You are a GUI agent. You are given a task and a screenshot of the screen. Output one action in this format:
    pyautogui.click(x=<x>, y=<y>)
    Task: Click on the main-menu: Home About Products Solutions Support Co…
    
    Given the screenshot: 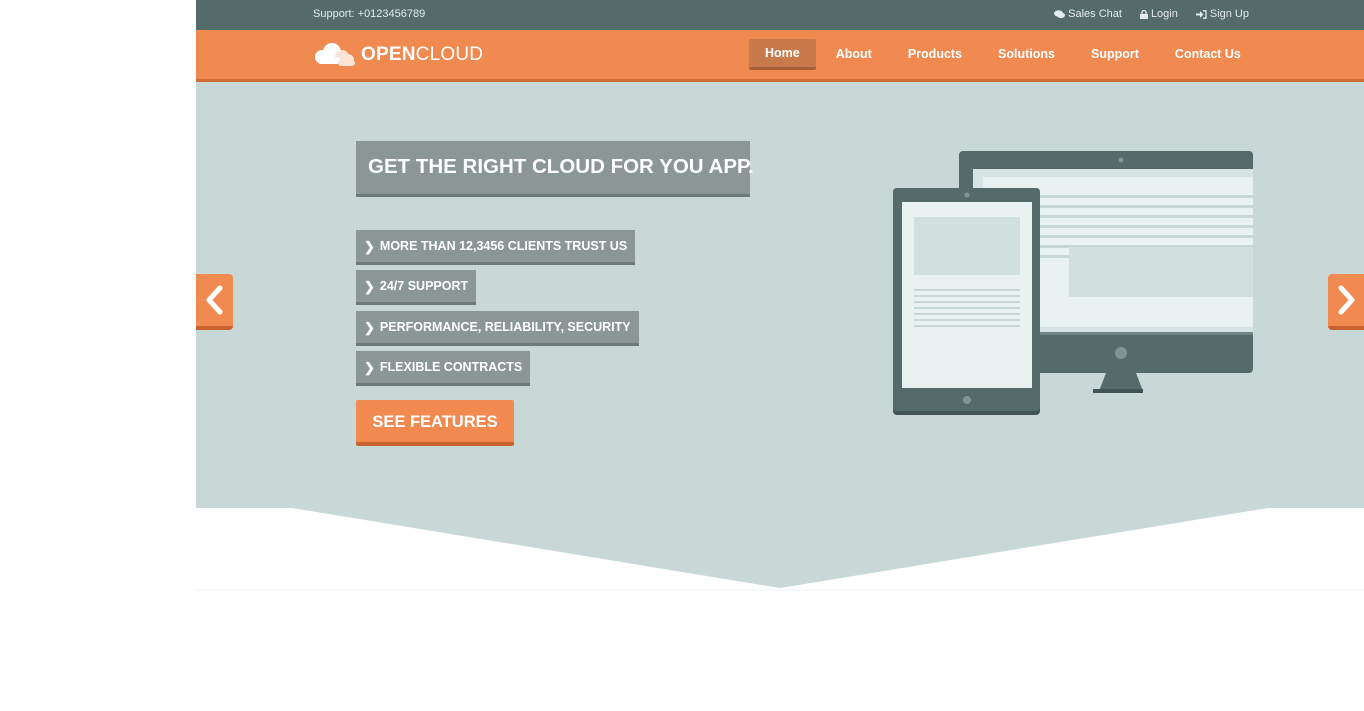 What is the action you would take?
    pyautogui.click(x=1003, y=54)
    